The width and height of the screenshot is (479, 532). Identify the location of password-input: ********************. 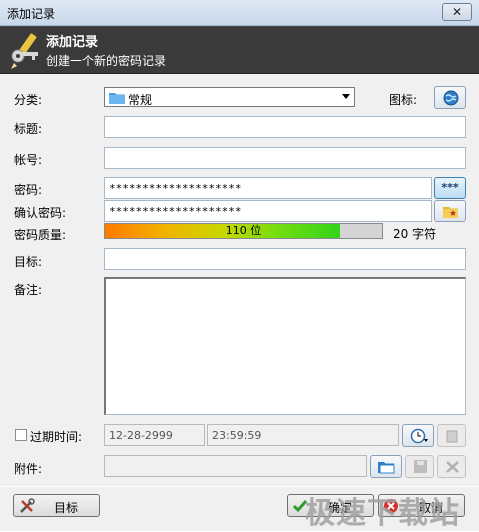
(268, 188).